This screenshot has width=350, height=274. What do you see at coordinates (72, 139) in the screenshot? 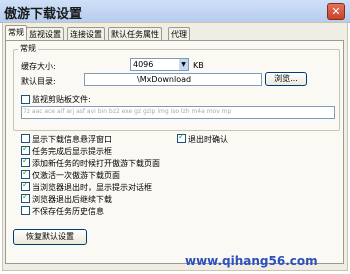
I see `option-label-0: 显示下载信息悬浮窗口` at bounding box center [72, 139].